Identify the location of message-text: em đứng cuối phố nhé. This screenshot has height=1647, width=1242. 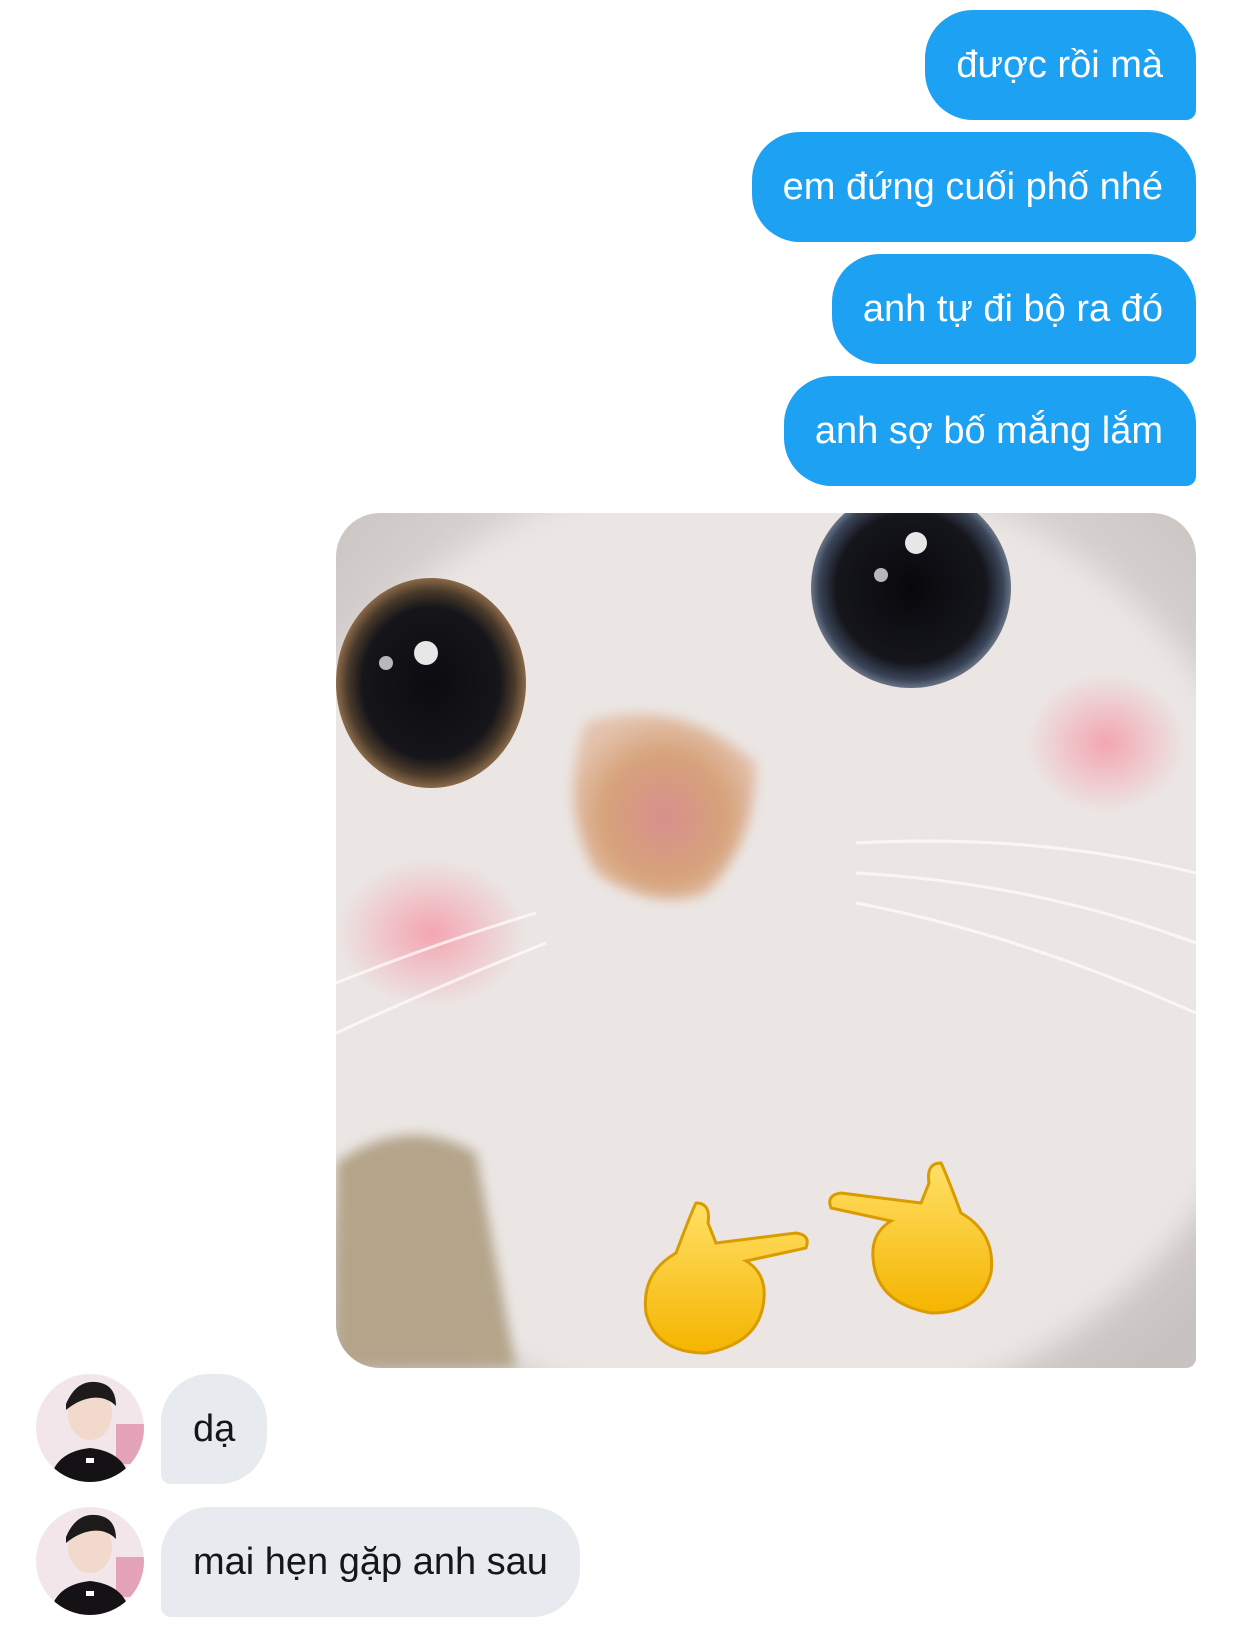
(972, 187).